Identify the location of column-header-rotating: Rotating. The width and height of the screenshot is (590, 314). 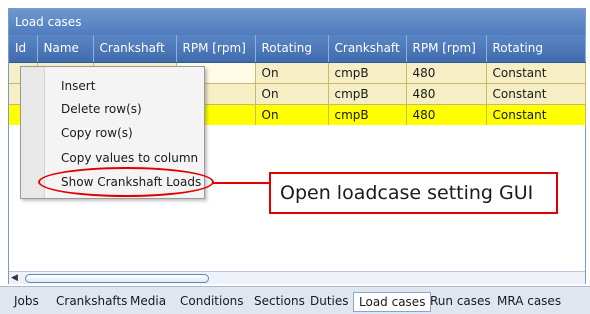
(292, 49).